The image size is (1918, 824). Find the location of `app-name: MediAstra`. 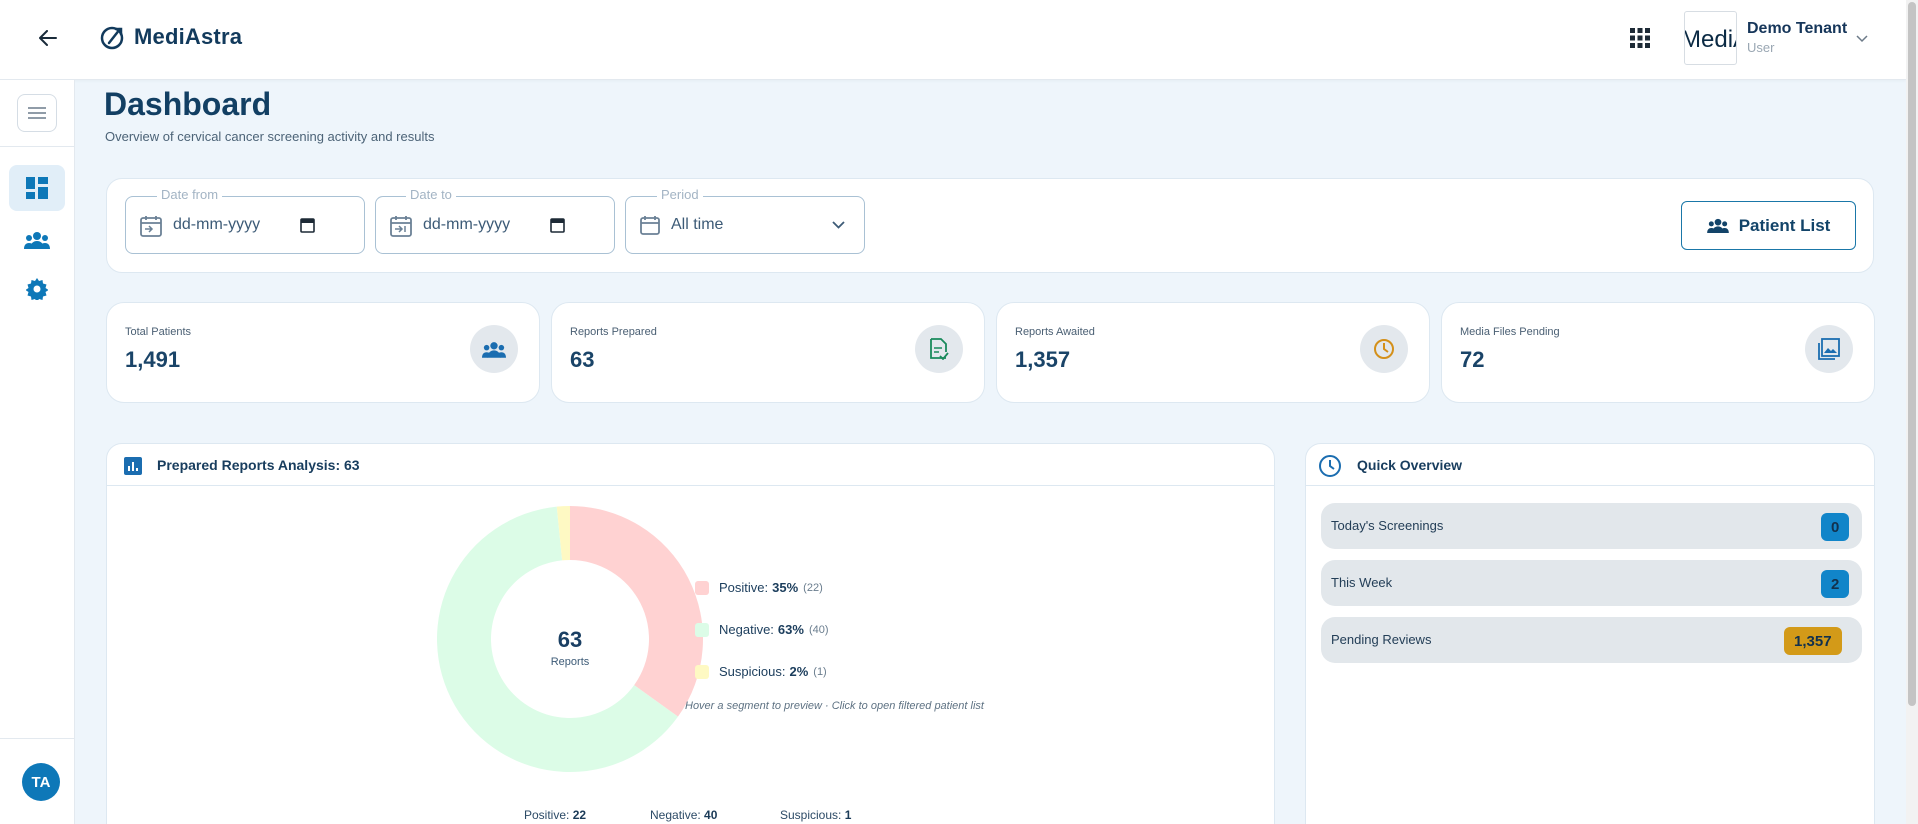

app-name: MediAstra is located at coordinates (188, 36).